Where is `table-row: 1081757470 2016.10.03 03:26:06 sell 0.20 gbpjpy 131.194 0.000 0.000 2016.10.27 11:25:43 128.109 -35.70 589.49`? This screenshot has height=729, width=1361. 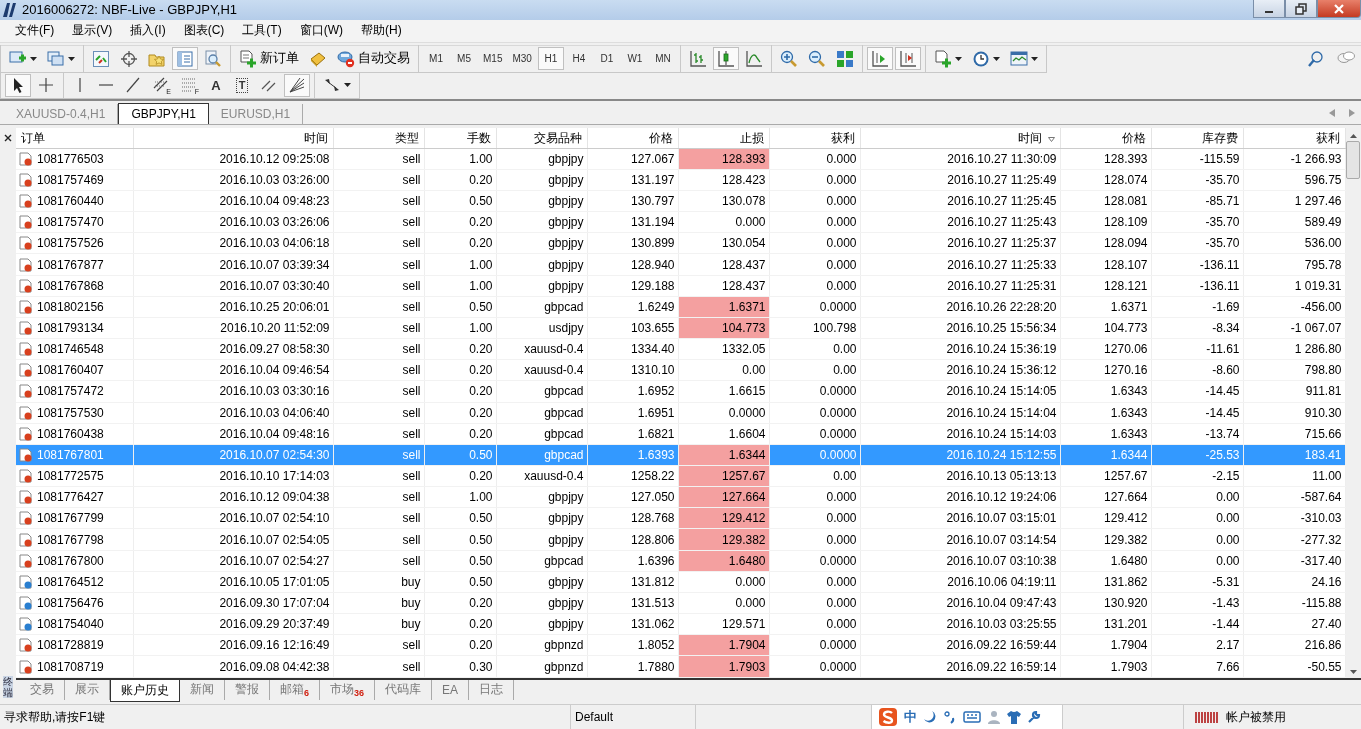
table-row: 1081757470 2016.10.03 03:26:06 sell 0.20 gbpjpy 131.194 0.000 0.000 2016.10.27 11:25:43 128.109 -35.70 589.49 is located at coordinates (680, 222).